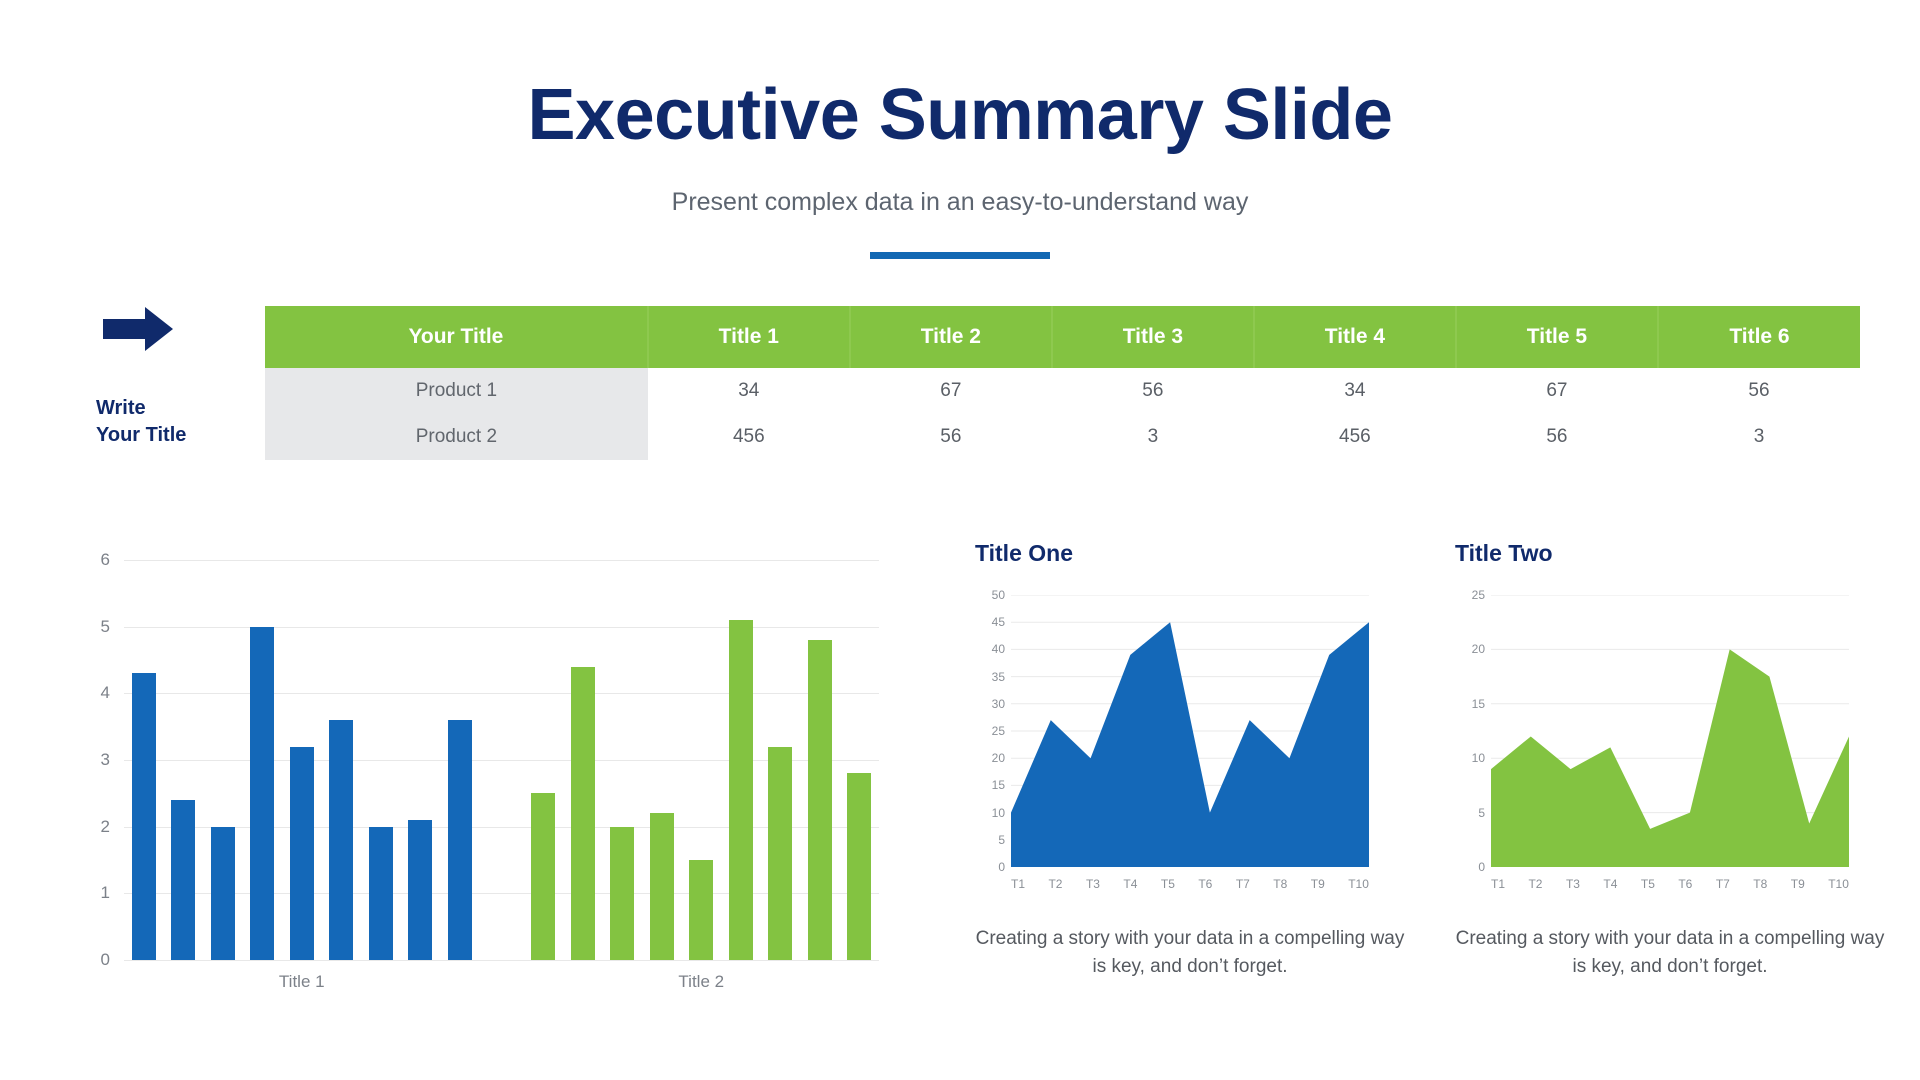  I want to click on y-axis-tick-label: 30, so click(998, 703).